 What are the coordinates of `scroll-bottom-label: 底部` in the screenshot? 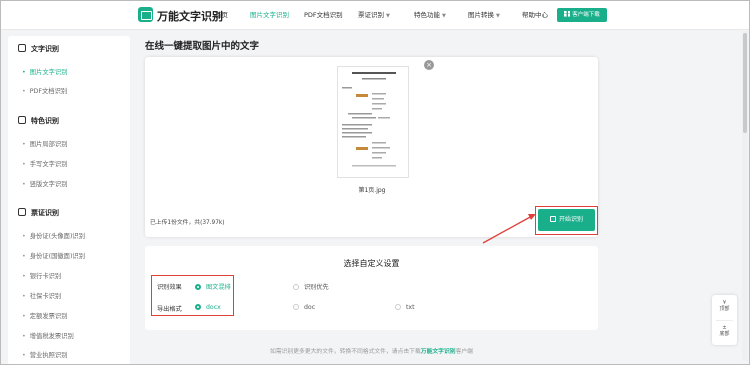 It's located at (724, 334).